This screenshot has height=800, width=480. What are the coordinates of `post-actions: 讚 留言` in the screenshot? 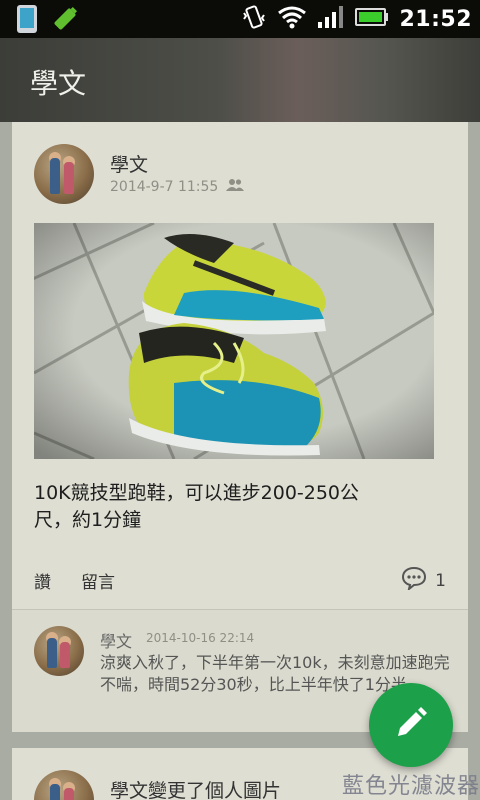 It's located at (74, 580).